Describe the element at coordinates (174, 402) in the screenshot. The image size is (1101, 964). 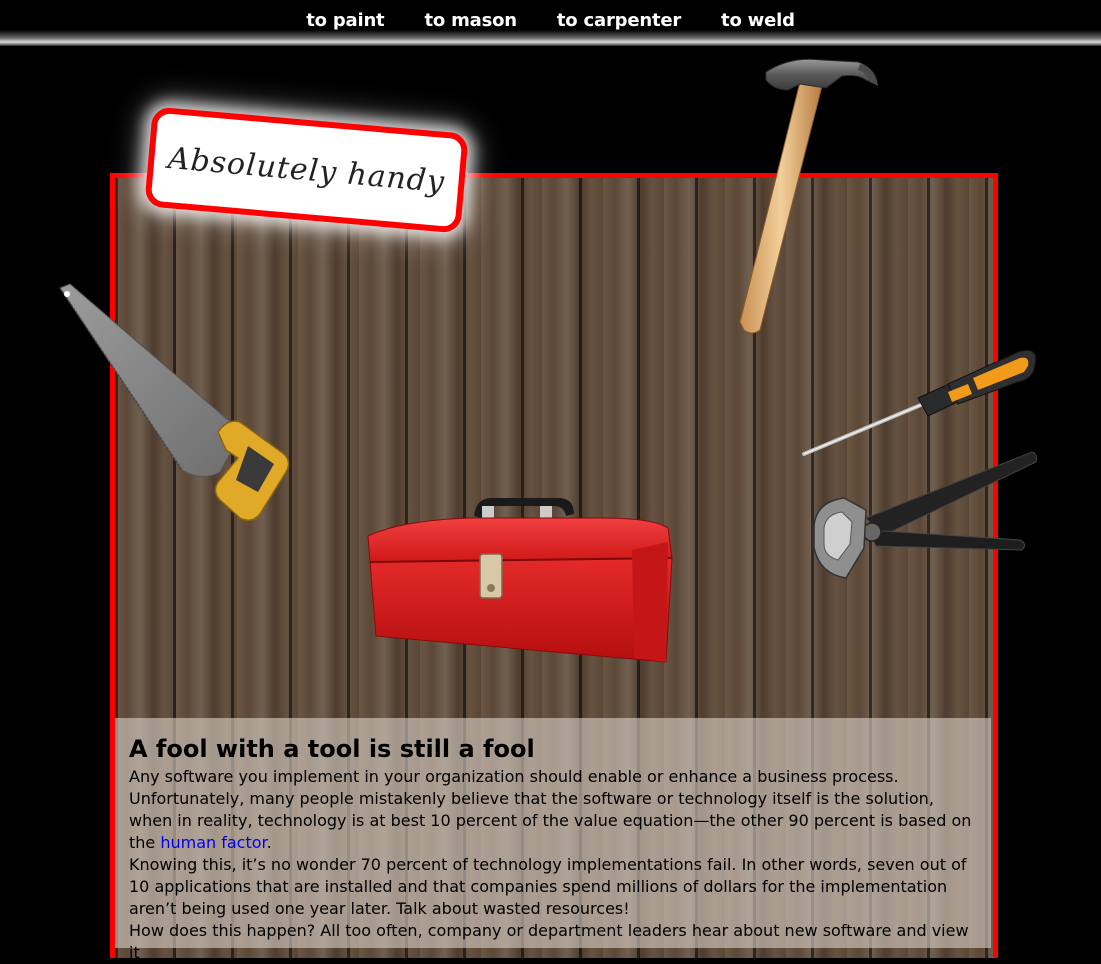
I see `saw-icon` at that location.